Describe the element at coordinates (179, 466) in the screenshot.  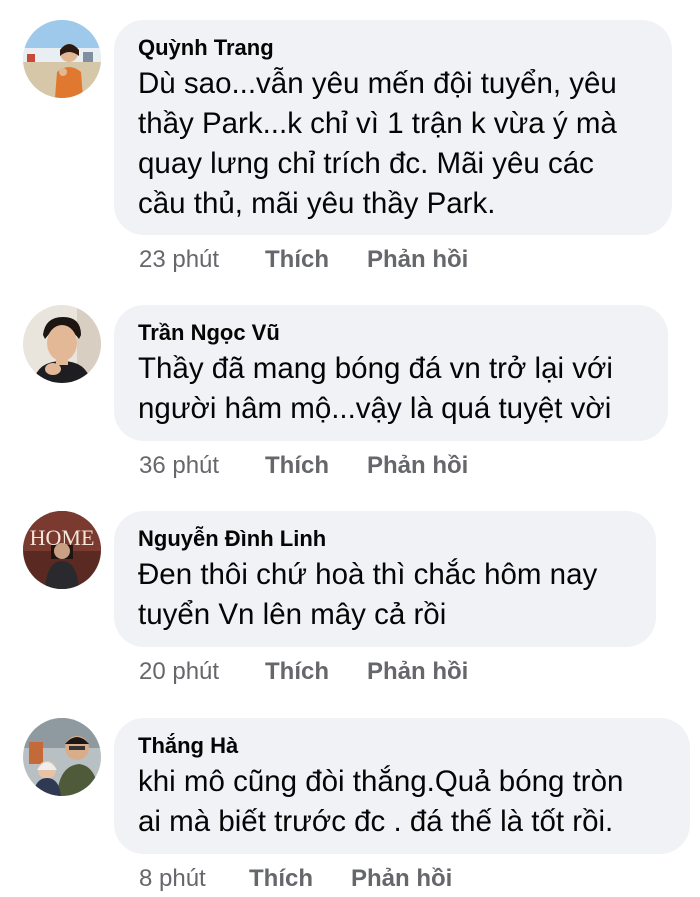
I see `comment-timestamp: 36 phút` at that location.